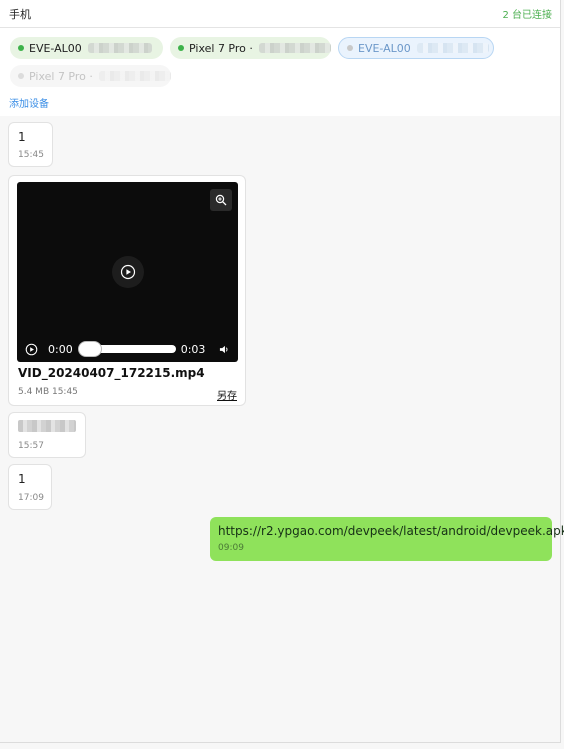 This screenshot has height=749, width=564. Describe the element at coordinates (280, 14) in the screenshot. I see `title-bar: 手机 2 台已连接` at that location.